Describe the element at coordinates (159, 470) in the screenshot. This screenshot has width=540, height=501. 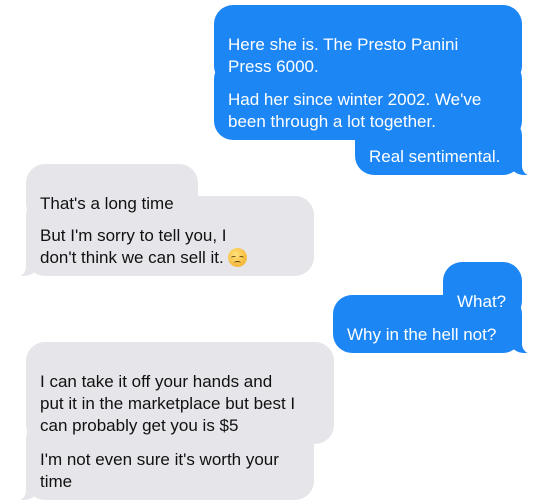
I see `message-text: I'm not even sure it's worth your time` at that location.